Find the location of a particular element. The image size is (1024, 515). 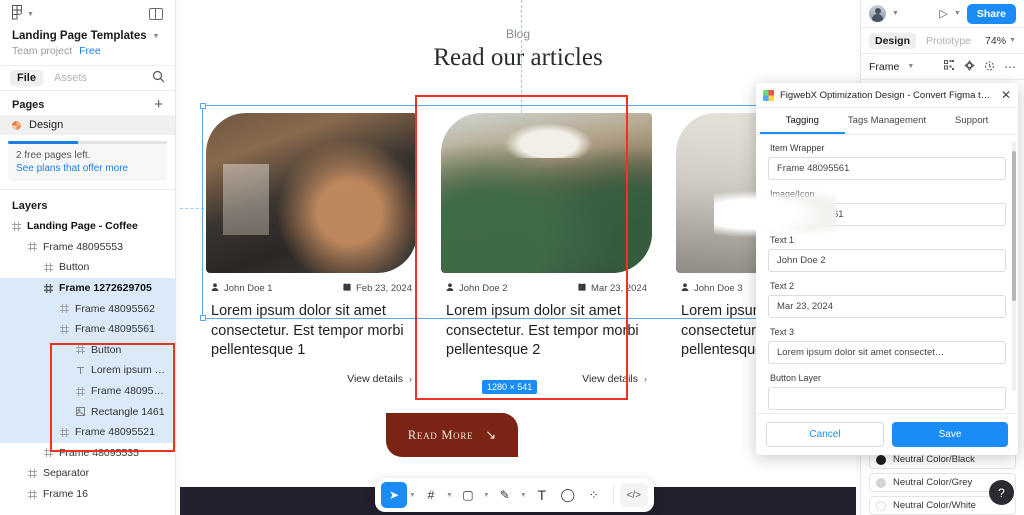

grid-layout-icon is located at coordinates (949, 66).